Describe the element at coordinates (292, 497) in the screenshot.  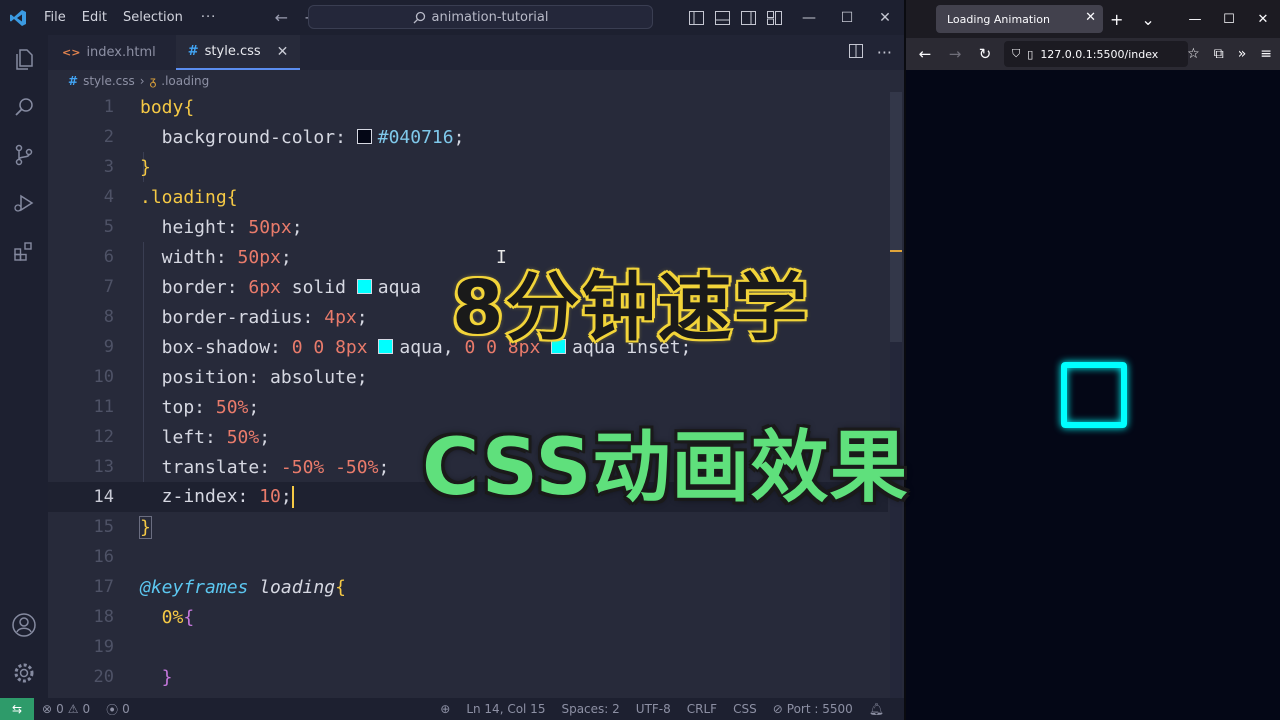
I see `text-cursor` at that location.